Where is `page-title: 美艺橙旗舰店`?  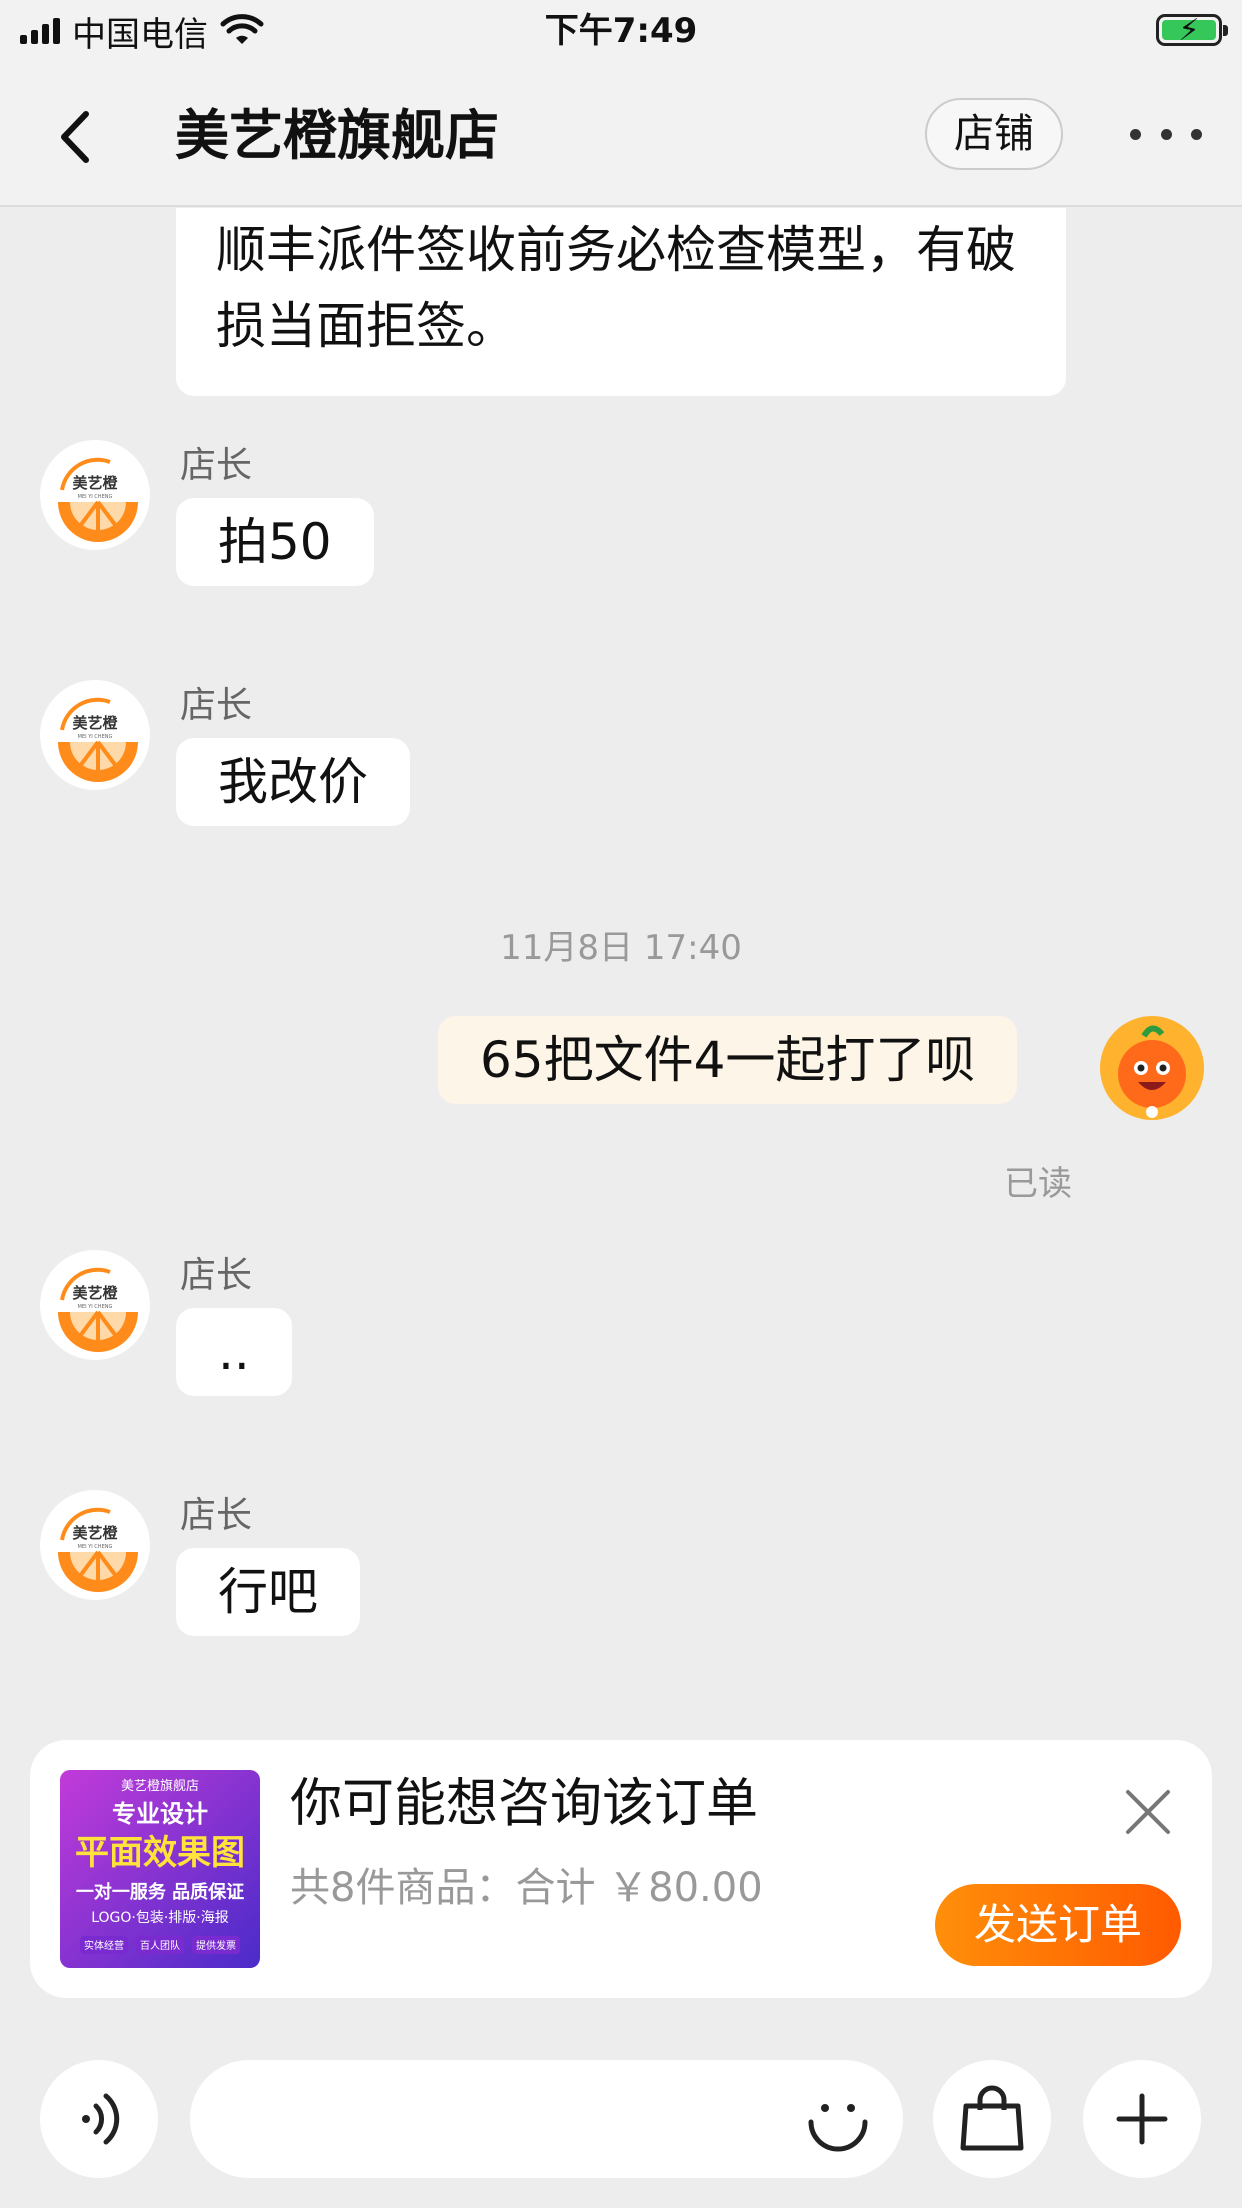
page-title: 美艺橙旗舰店 is located at coordinates (337, 135).